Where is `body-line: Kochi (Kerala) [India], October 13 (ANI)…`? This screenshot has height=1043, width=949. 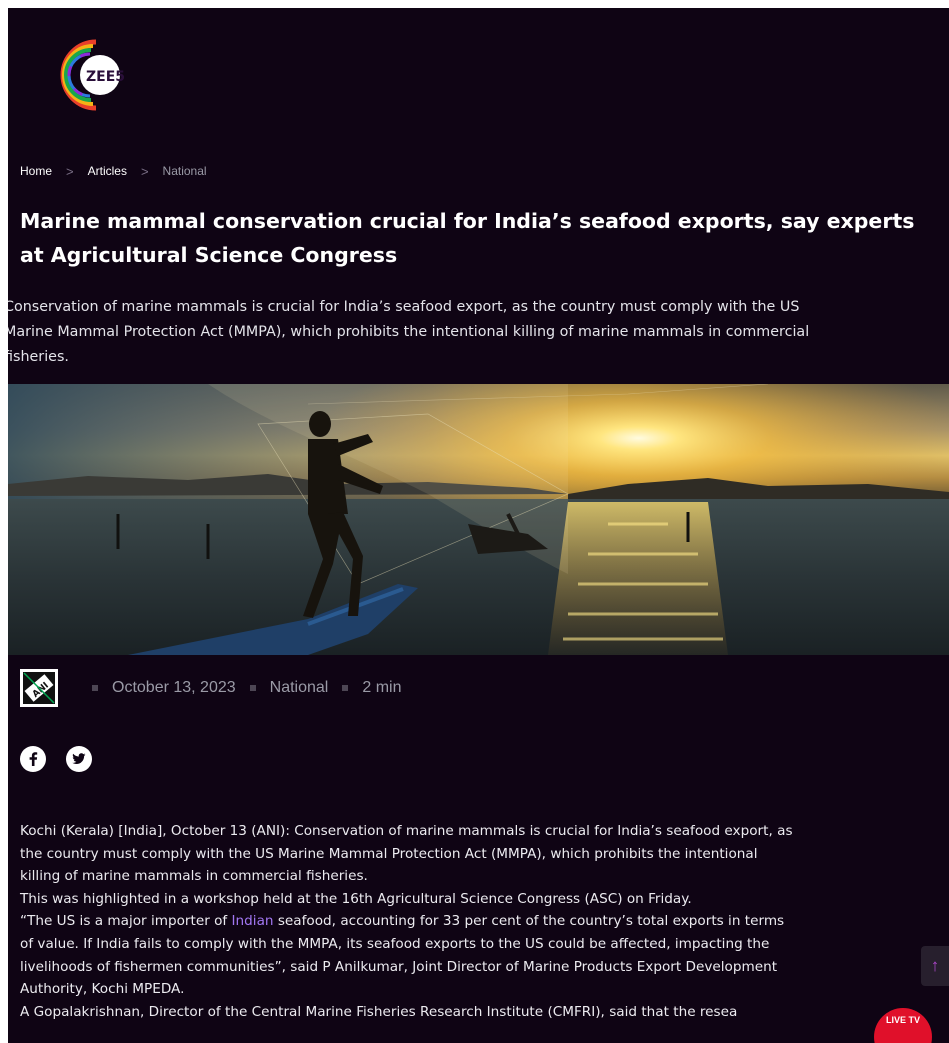 body-line: Kochi (Kerala) [India], October 13 (ANI)… is located at coordinates (406, 831).